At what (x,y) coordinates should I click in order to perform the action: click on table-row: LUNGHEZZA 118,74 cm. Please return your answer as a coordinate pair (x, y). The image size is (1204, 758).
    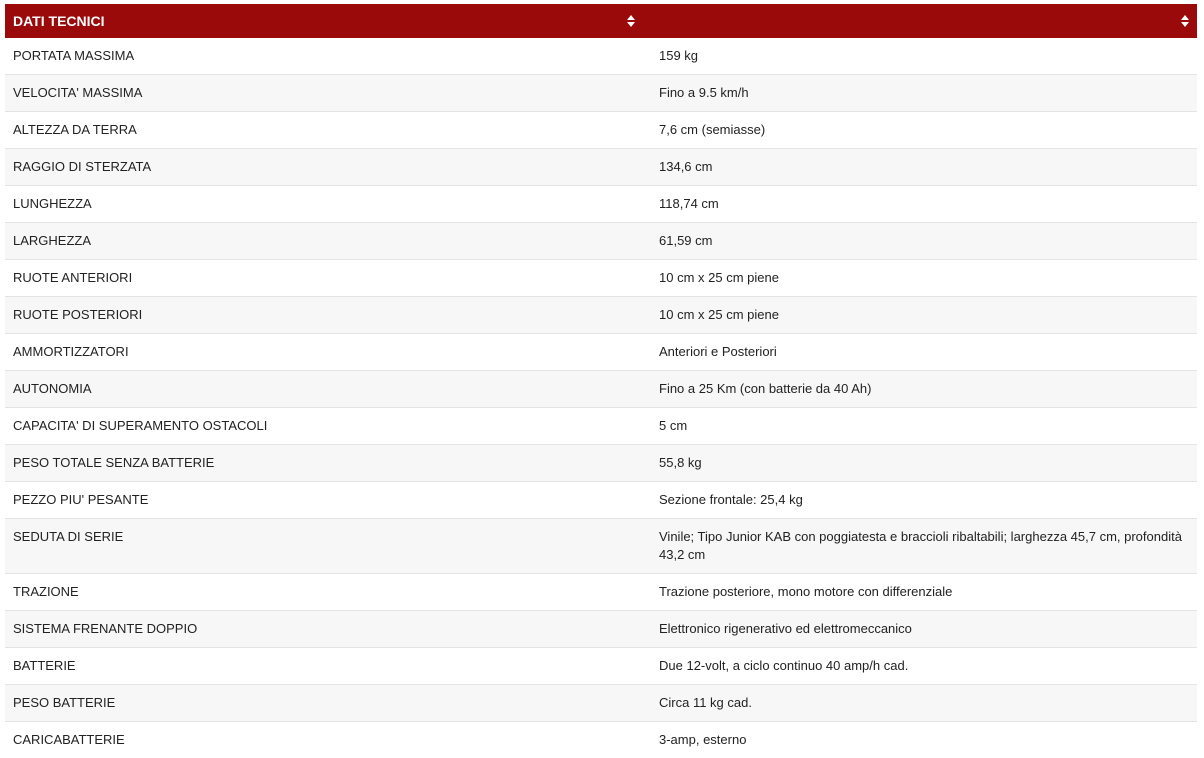
    Looking at the image, I should click on (601, 204).